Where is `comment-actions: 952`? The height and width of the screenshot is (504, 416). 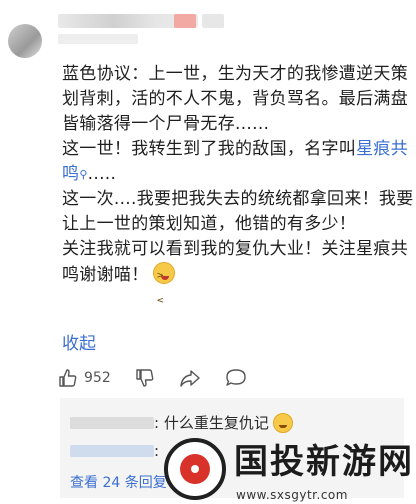 comment-actions: 952 is located at coordinates (164, 378).